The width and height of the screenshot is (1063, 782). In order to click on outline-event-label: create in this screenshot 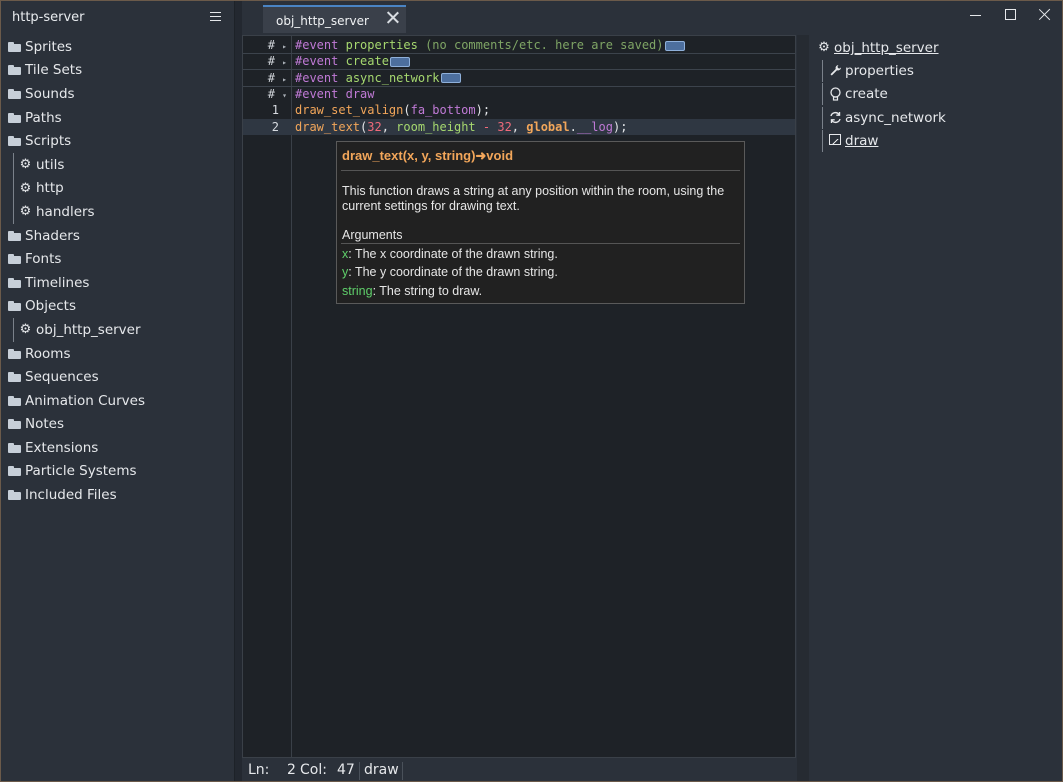, I will do `click(866, 94)`.